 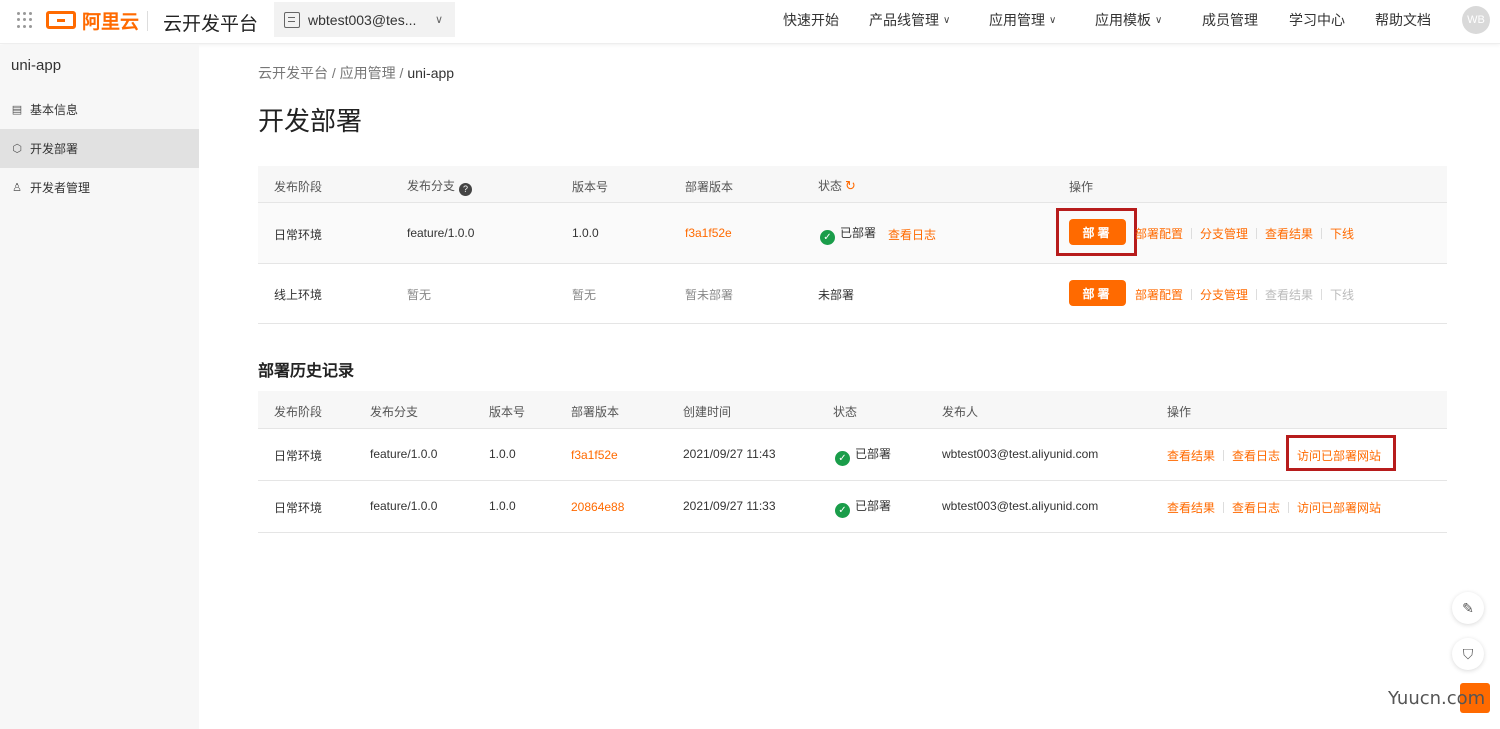 I want to click on account-icon, so click(x=292, y=19).